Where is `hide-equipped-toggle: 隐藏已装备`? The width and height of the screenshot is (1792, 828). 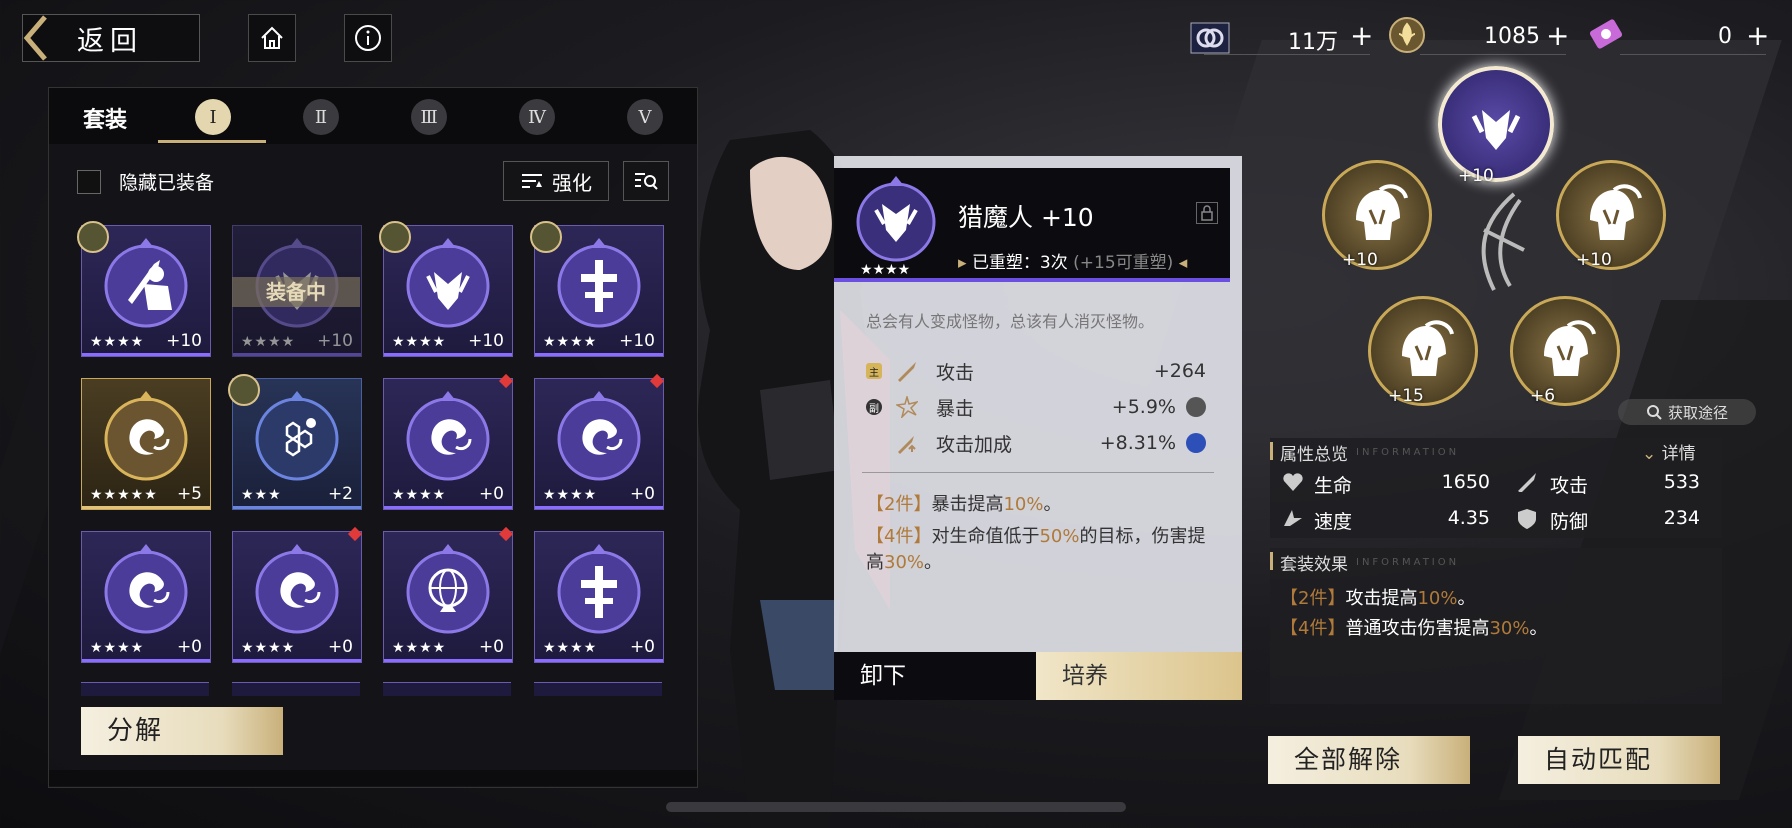 hide-equipped-toggle: 隐藏已装备 is located at coordinates (145, 181).